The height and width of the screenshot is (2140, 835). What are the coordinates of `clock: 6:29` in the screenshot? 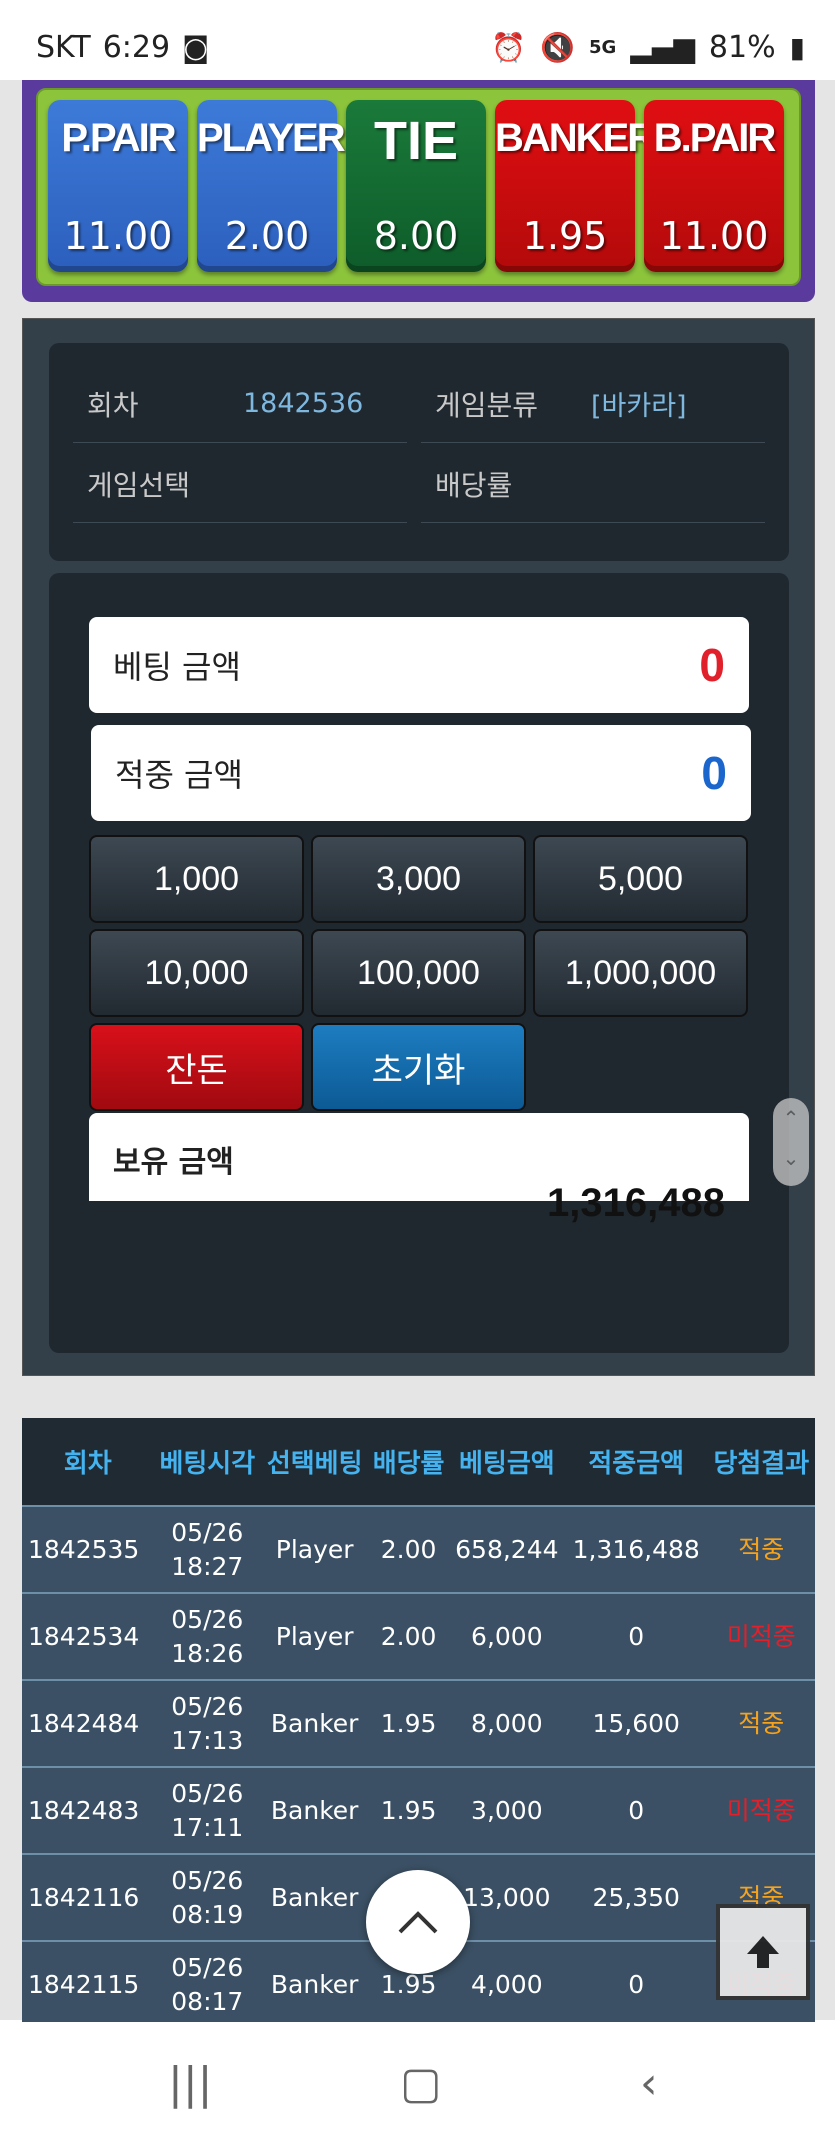 It's located at (136, 47).